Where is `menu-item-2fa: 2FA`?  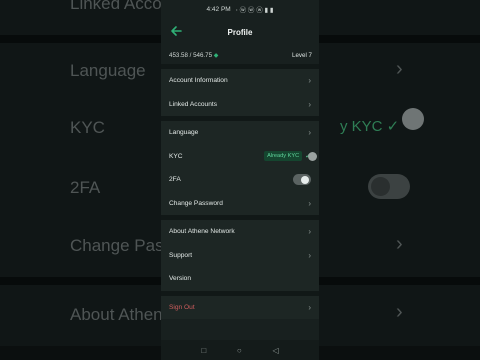 menu-item-2fa: 2FA is located at coordinates (240, 180).